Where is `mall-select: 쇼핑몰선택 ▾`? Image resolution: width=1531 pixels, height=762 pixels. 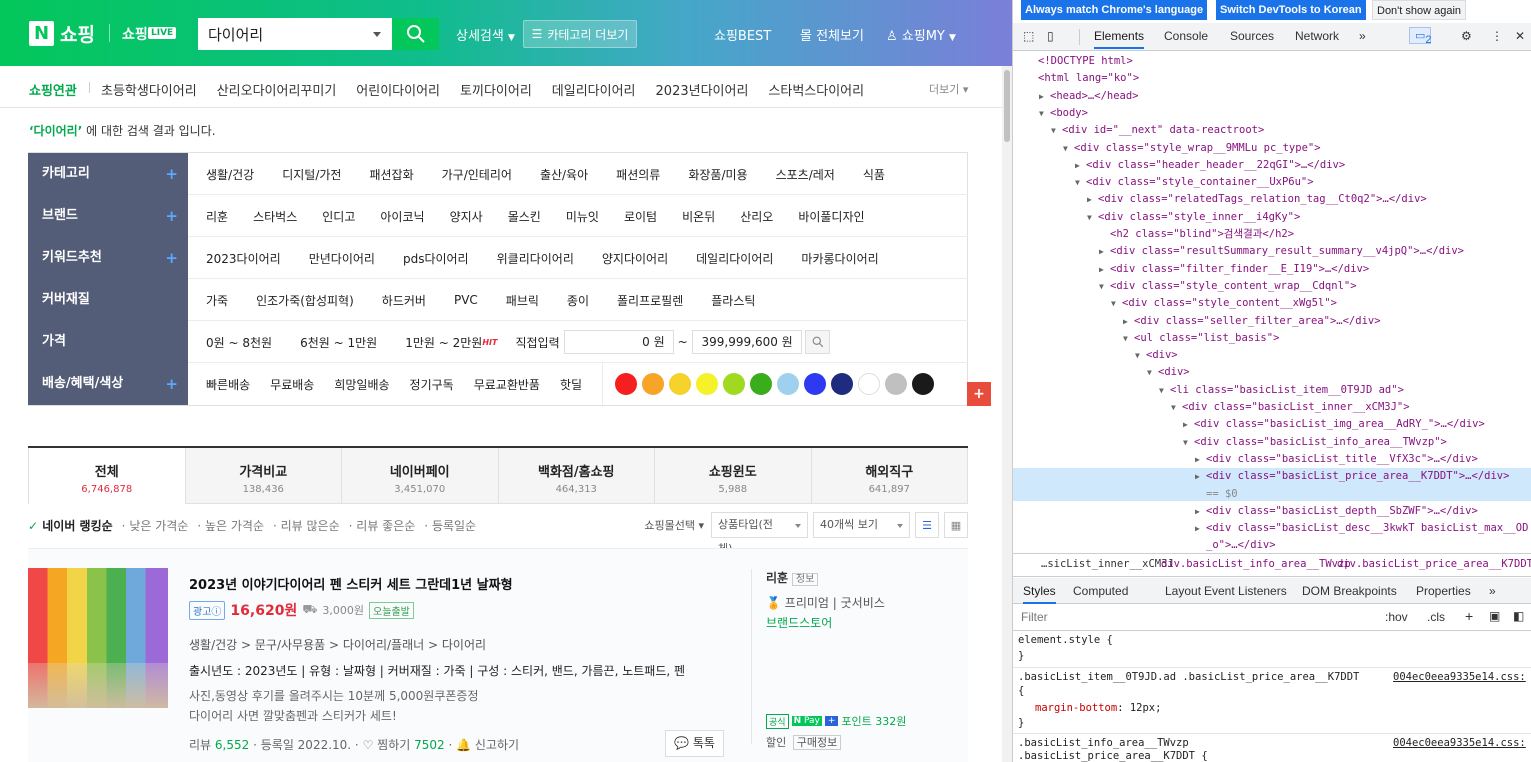 mall-select: 쇼핑몰선택 ▾ is located at coordinates (674, 525).